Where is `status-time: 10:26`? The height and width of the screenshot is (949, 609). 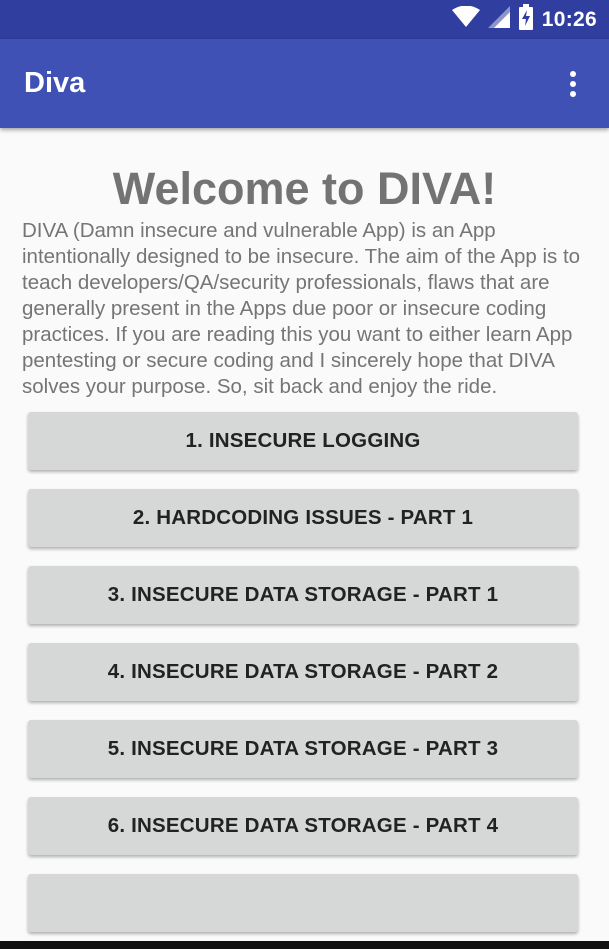 status-time: 10:26 is located at coordinates (569, 19).